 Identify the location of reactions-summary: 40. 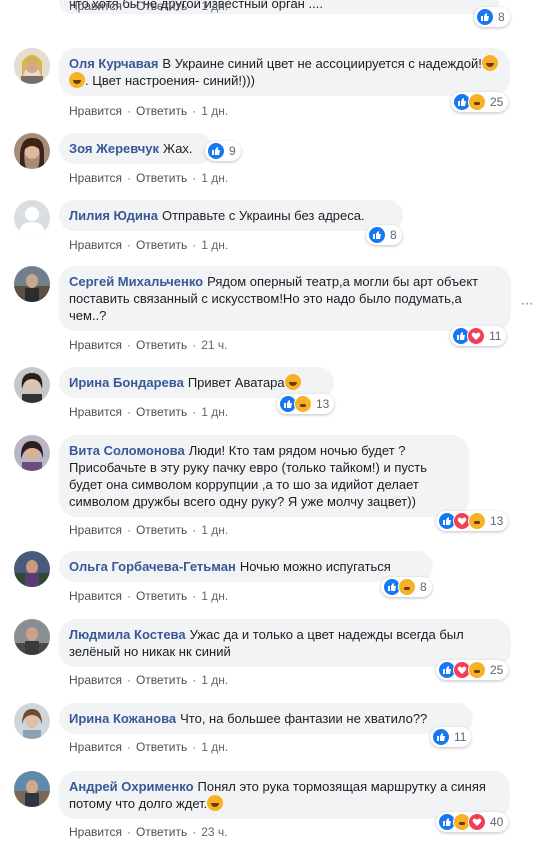
(472, 822).